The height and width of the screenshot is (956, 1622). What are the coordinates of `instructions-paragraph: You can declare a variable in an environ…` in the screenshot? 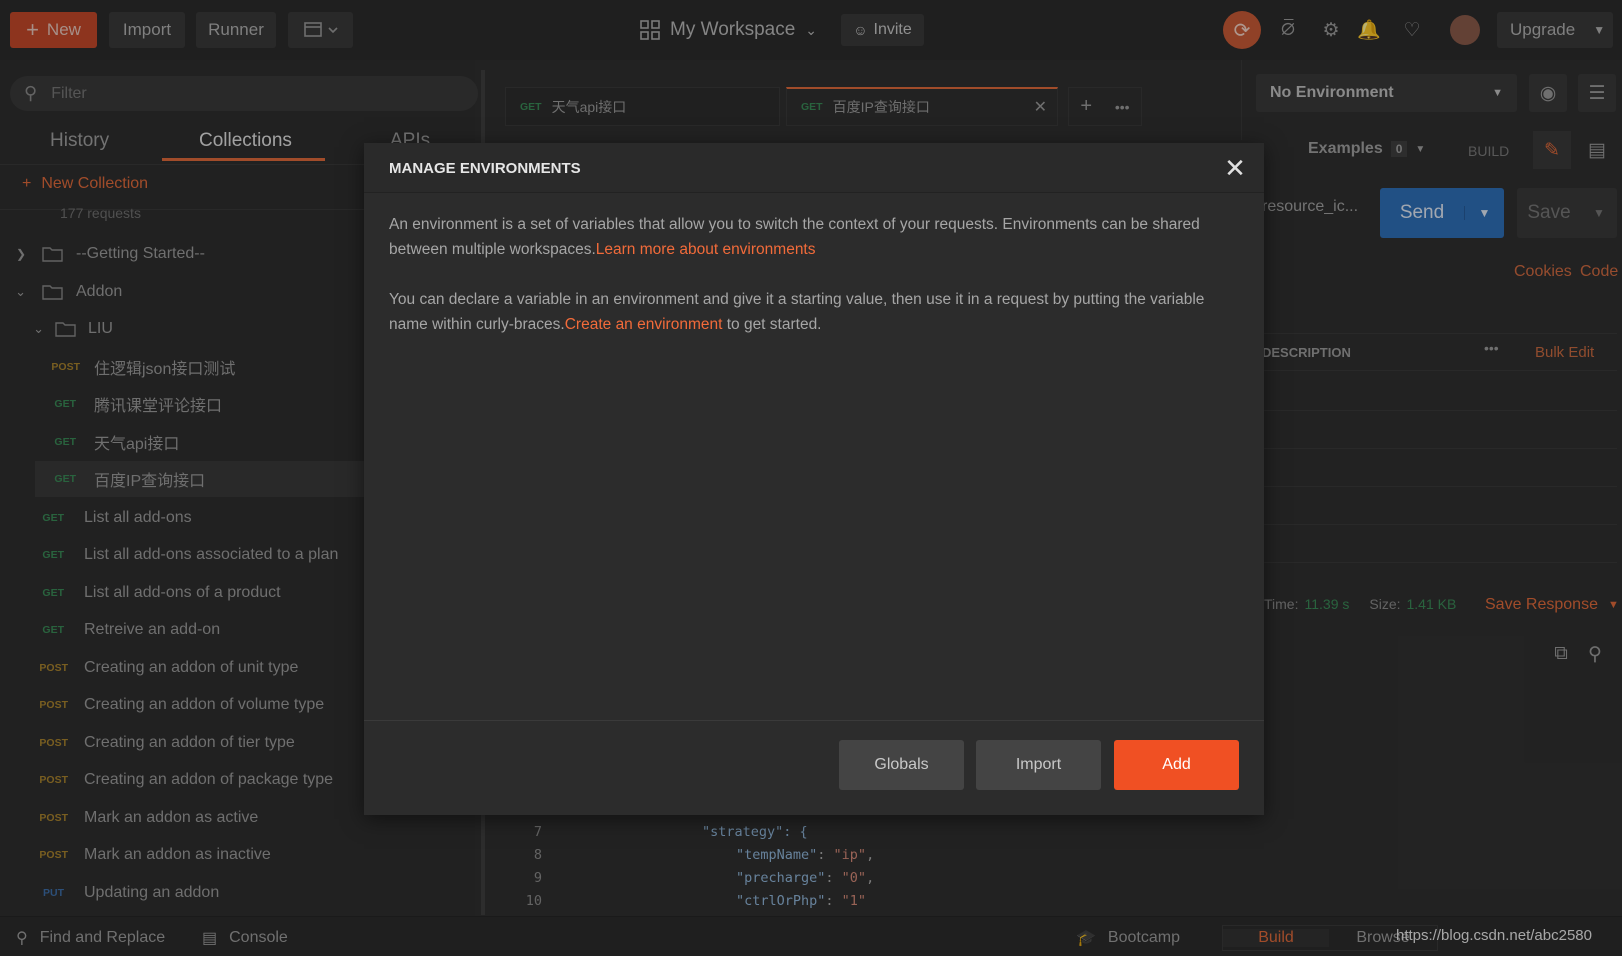 It's located at (814, 312).